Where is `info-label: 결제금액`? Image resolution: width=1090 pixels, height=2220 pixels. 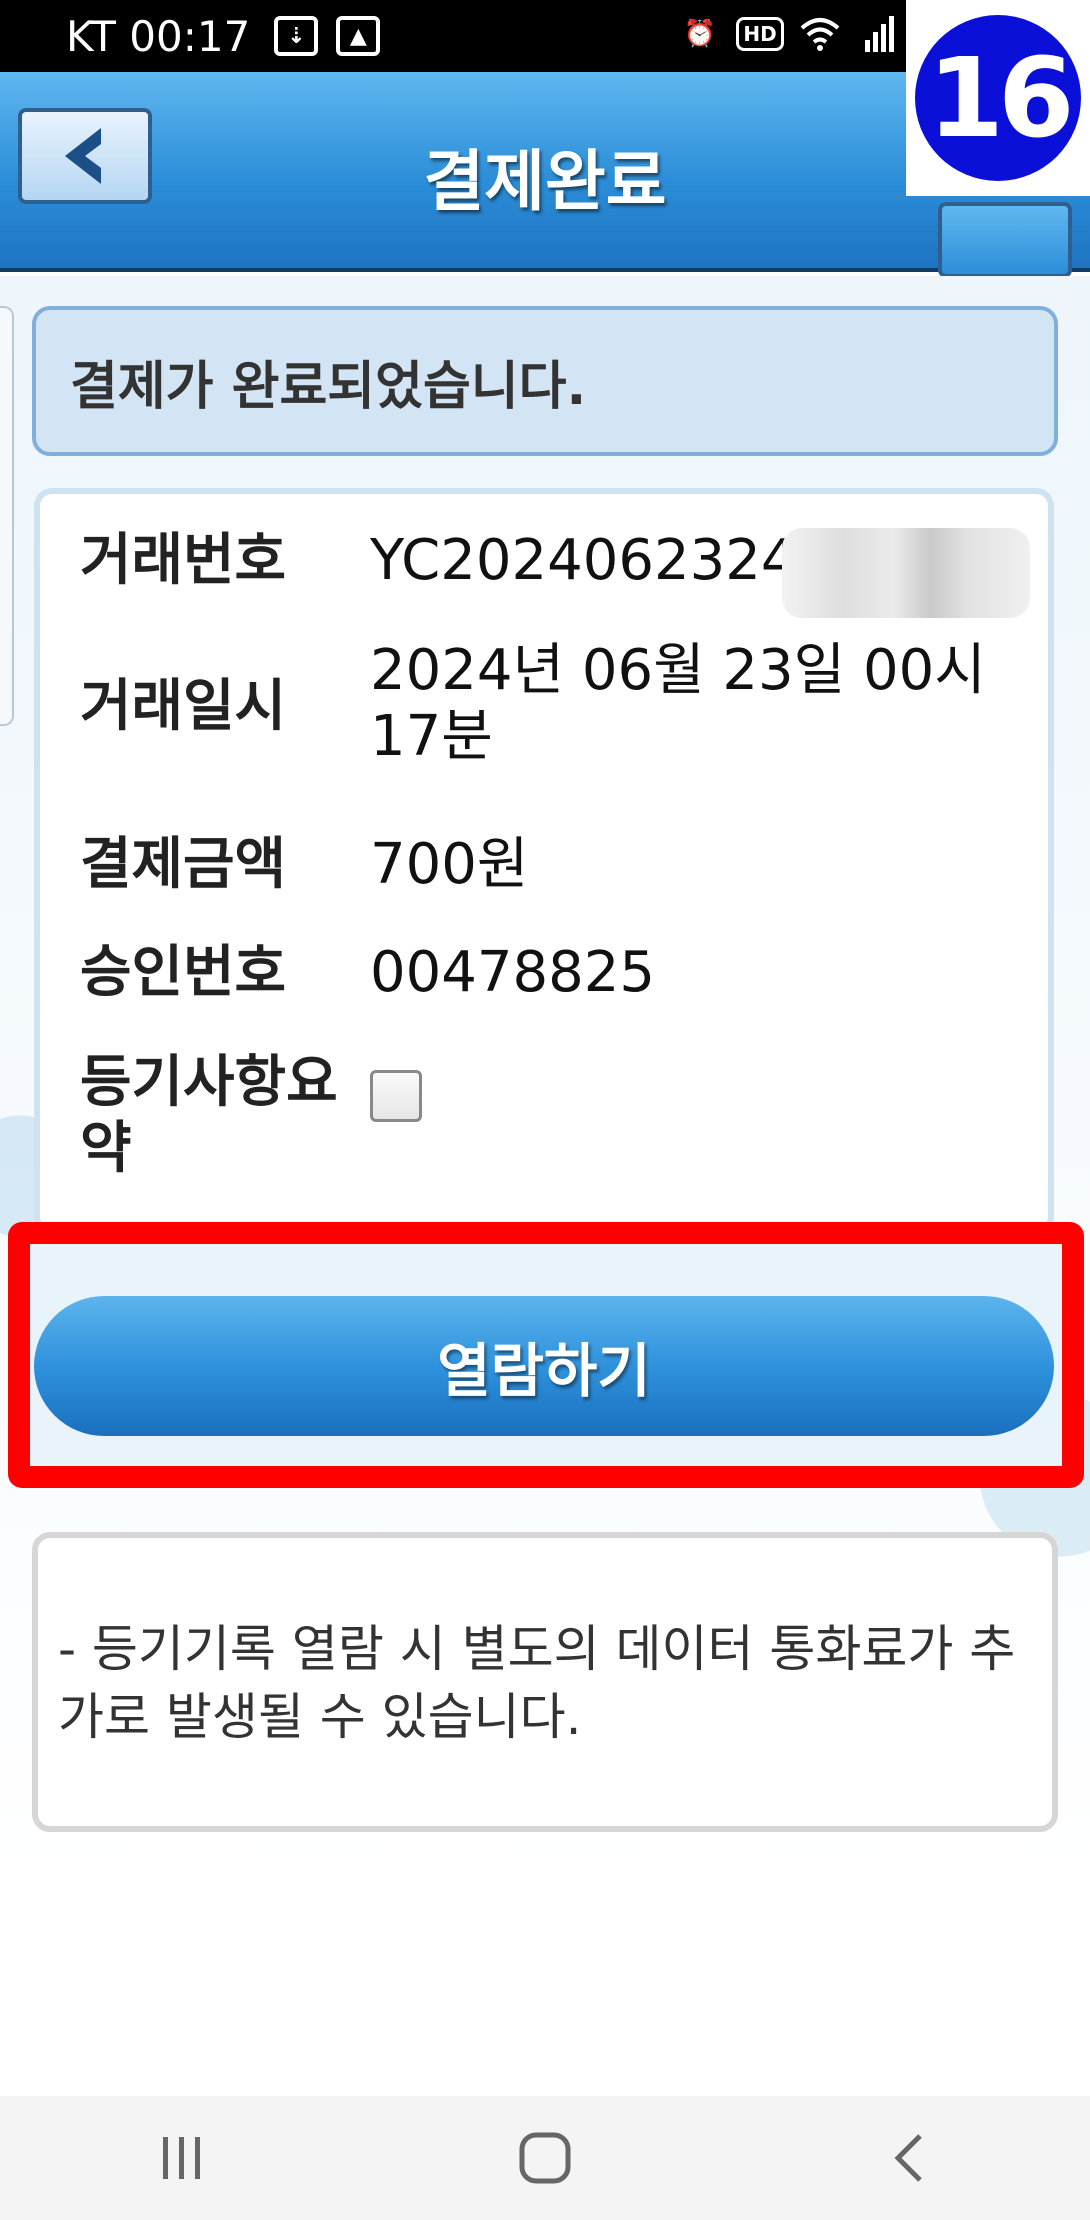 info-label: 결제금액 is located at coordinates (183, 864).